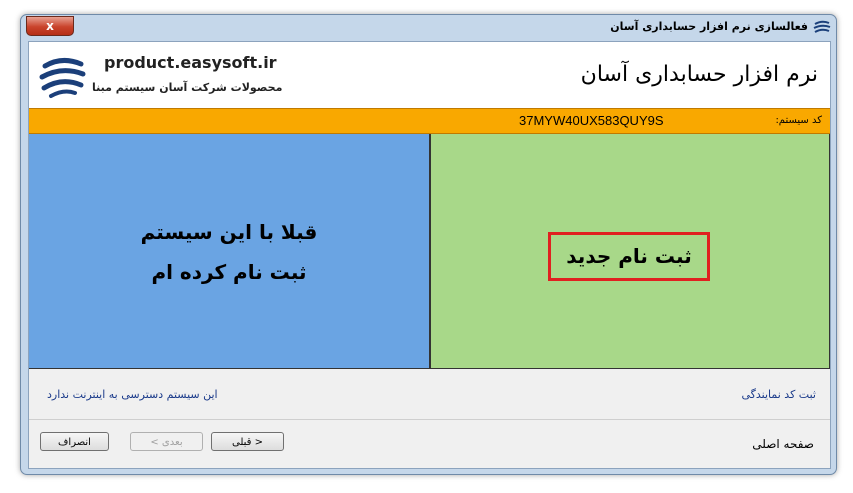  Describe the element at coordinates (778, 394) in the screenshot. I see `agent-code-link: ثبت کد نمایندگی` at that location.